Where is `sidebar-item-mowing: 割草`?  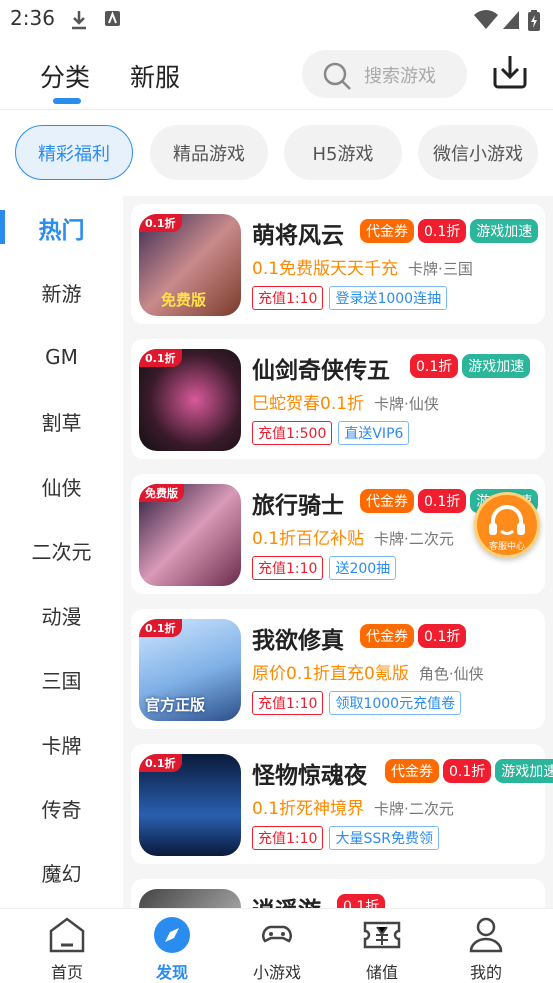 sidebar-item-mowing: 割草 is located at coordinates (61, 421).